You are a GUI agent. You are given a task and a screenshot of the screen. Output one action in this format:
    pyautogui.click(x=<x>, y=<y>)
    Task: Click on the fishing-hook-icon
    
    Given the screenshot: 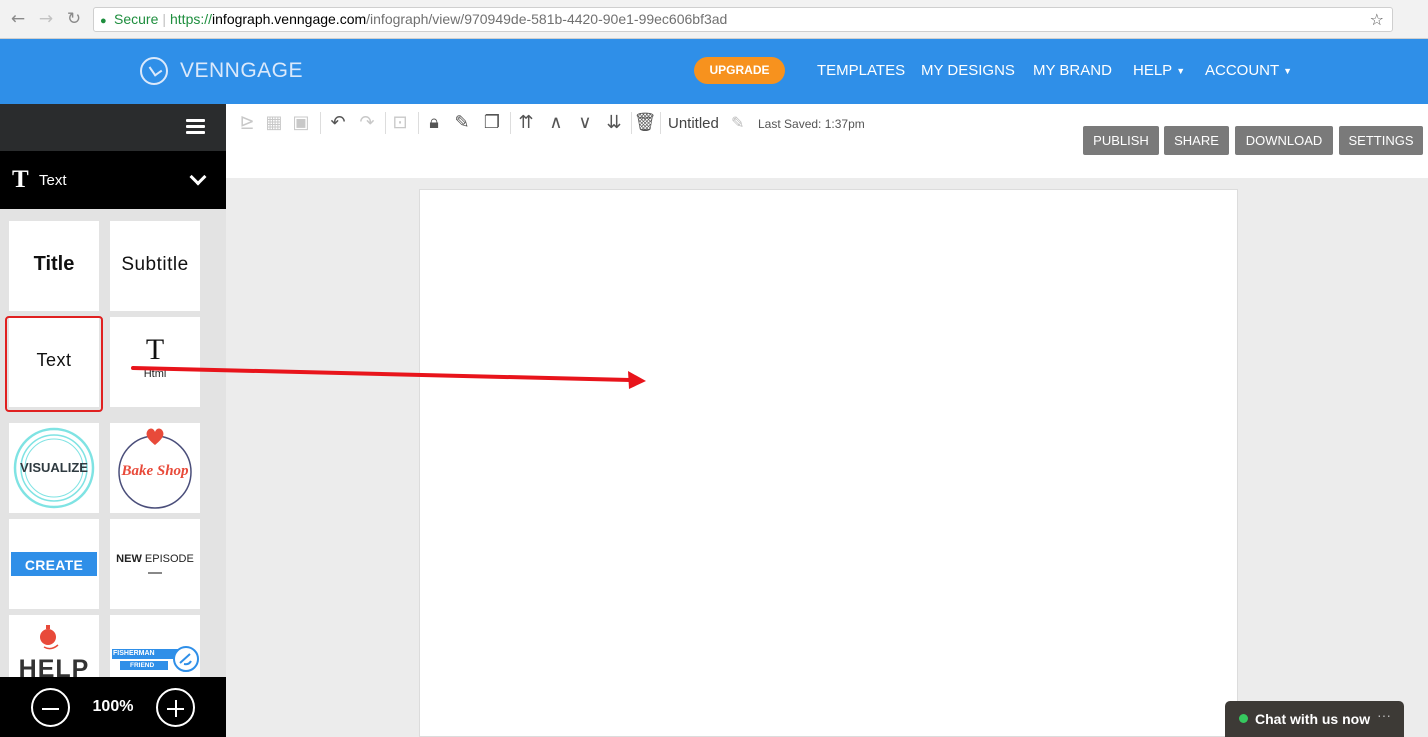 What is the action you would take?
    pyautogui.click(x=186, y=659)
    